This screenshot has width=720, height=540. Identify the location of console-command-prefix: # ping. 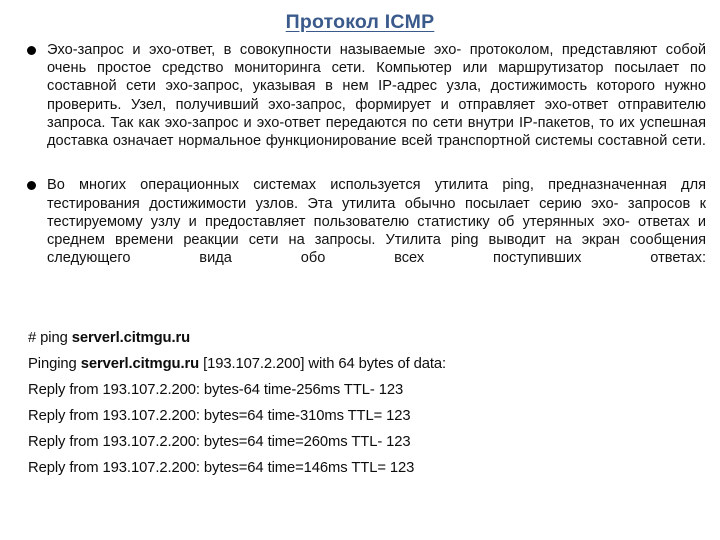
(50, 338).